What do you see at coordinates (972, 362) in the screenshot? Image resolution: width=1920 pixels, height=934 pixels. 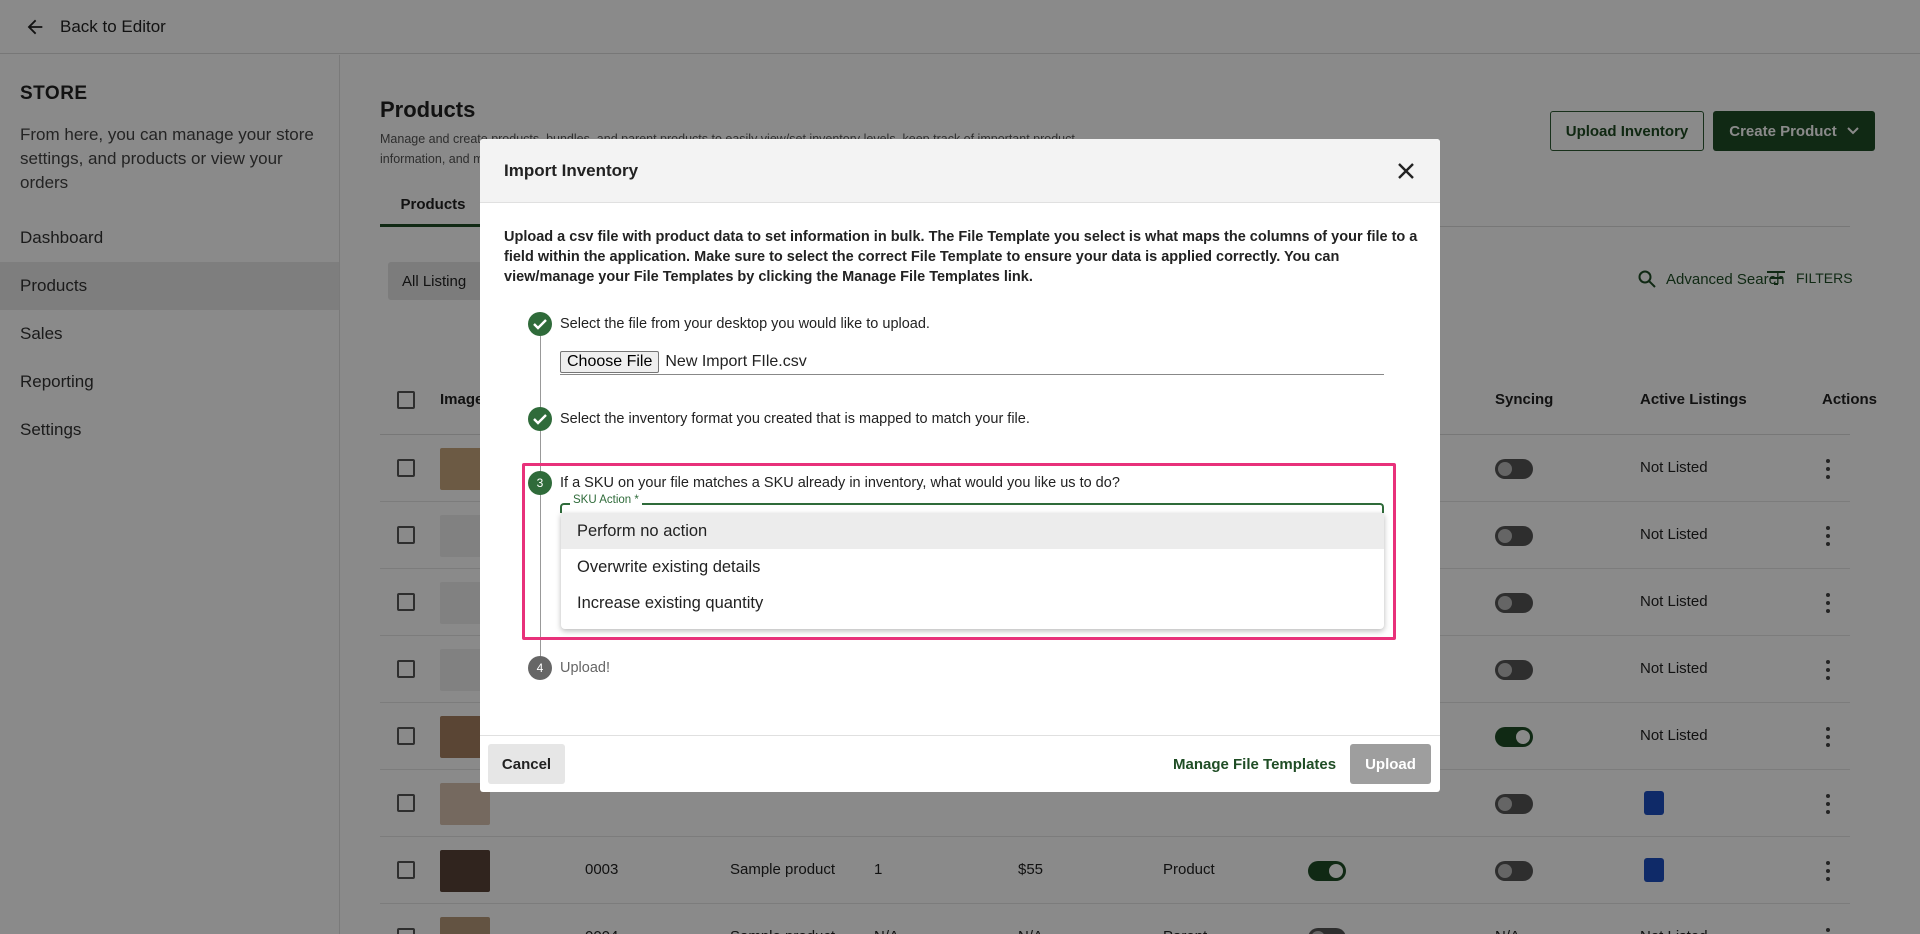 I see `file-input: Choose File New Import FIle.csv` at bounding box center [972, 362].